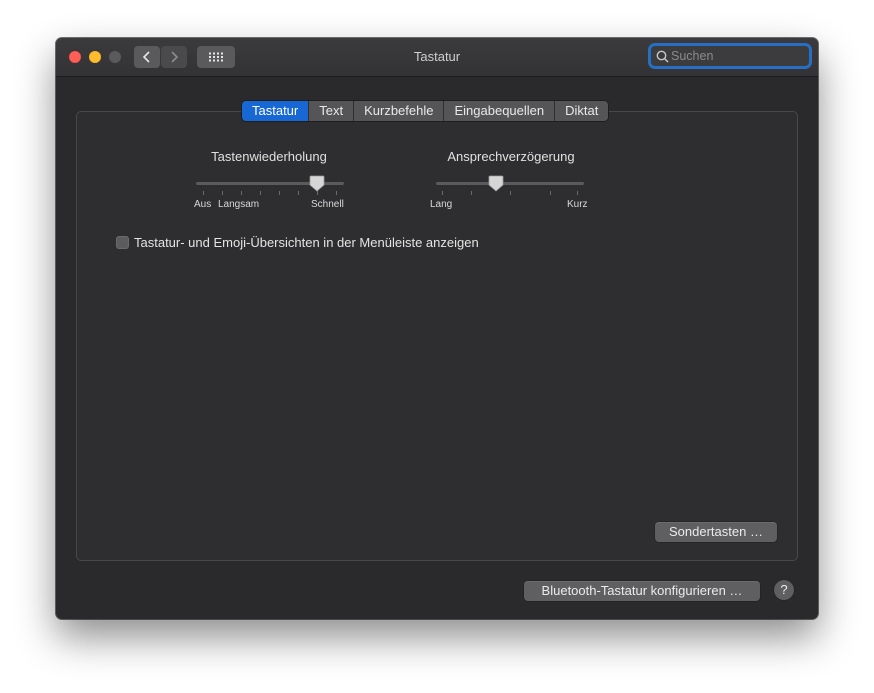 This screenshot has height=693, width=874. I want to click on key-repeat-fast-label: Schnell, so click(327, 204).